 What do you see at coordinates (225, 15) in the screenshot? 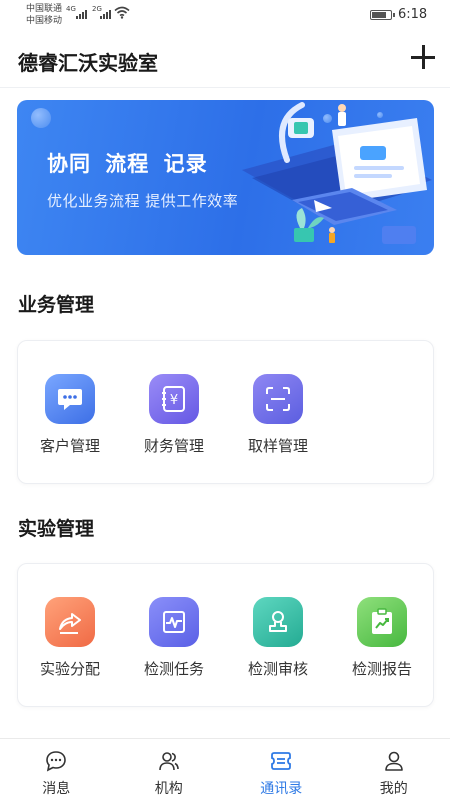
I see `status-bar: 中国联通 中国移动 4G 2G 6:18` at bounding box center [225, 15].